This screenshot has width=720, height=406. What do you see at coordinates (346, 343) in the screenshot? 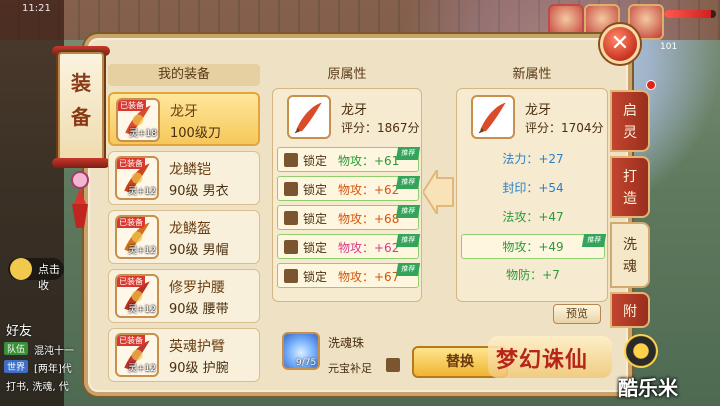
I see `soul-pearl-name: 洗魂珠` at bounding box center [346, 343].